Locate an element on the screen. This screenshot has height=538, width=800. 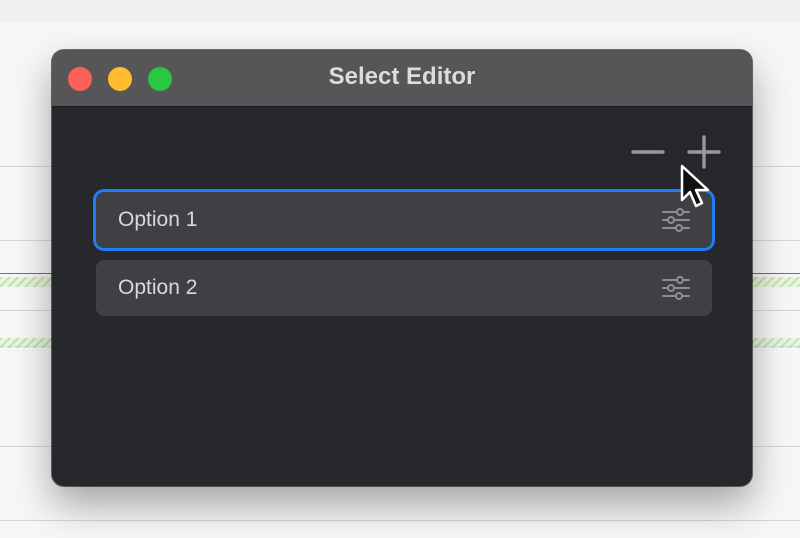
background-divider is located at coordinates (400, 520).